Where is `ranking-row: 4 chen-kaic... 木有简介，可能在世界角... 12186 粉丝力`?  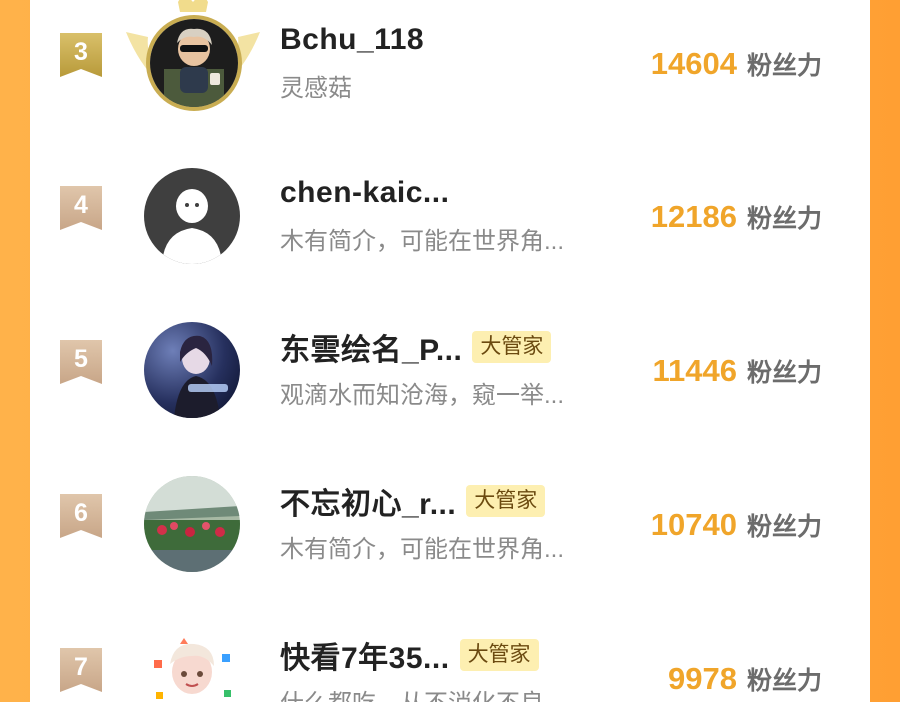
ranking-row: 4 chen-kaic... 木有简介，可能在世界角... 12186 粉丝力 is located at coordinates (450, 214).